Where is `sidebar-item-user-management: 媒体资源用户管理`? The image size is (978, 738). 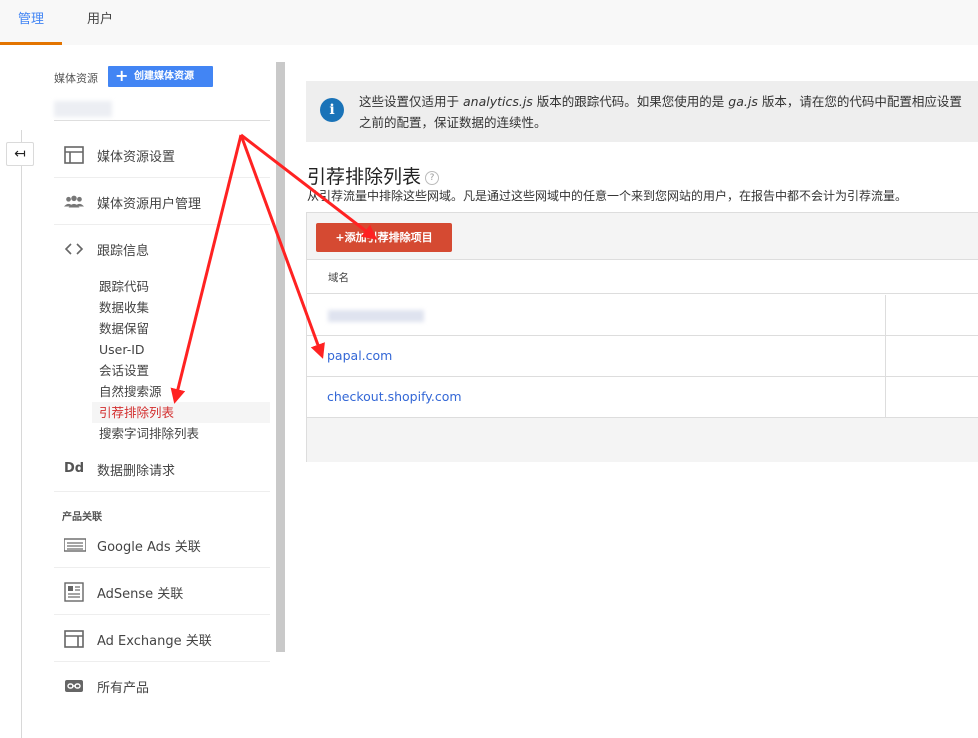
sidebar-item-user-management: 媒体资源用户管理 is located at coordinates (162, 202).